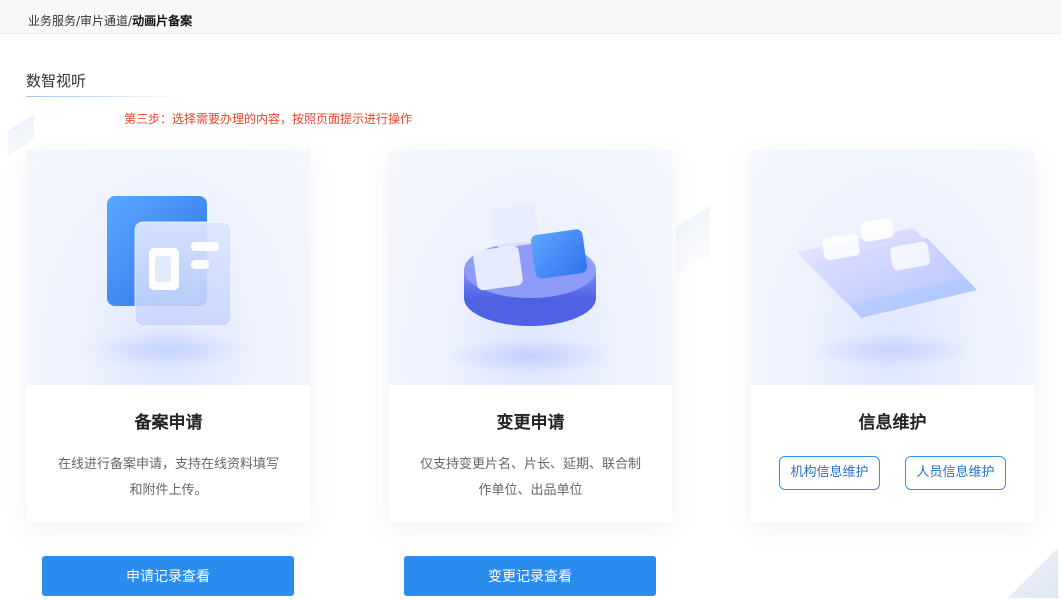  I want to click on org-info-maintenance-button: 机构信息维护, so click(829, 473).